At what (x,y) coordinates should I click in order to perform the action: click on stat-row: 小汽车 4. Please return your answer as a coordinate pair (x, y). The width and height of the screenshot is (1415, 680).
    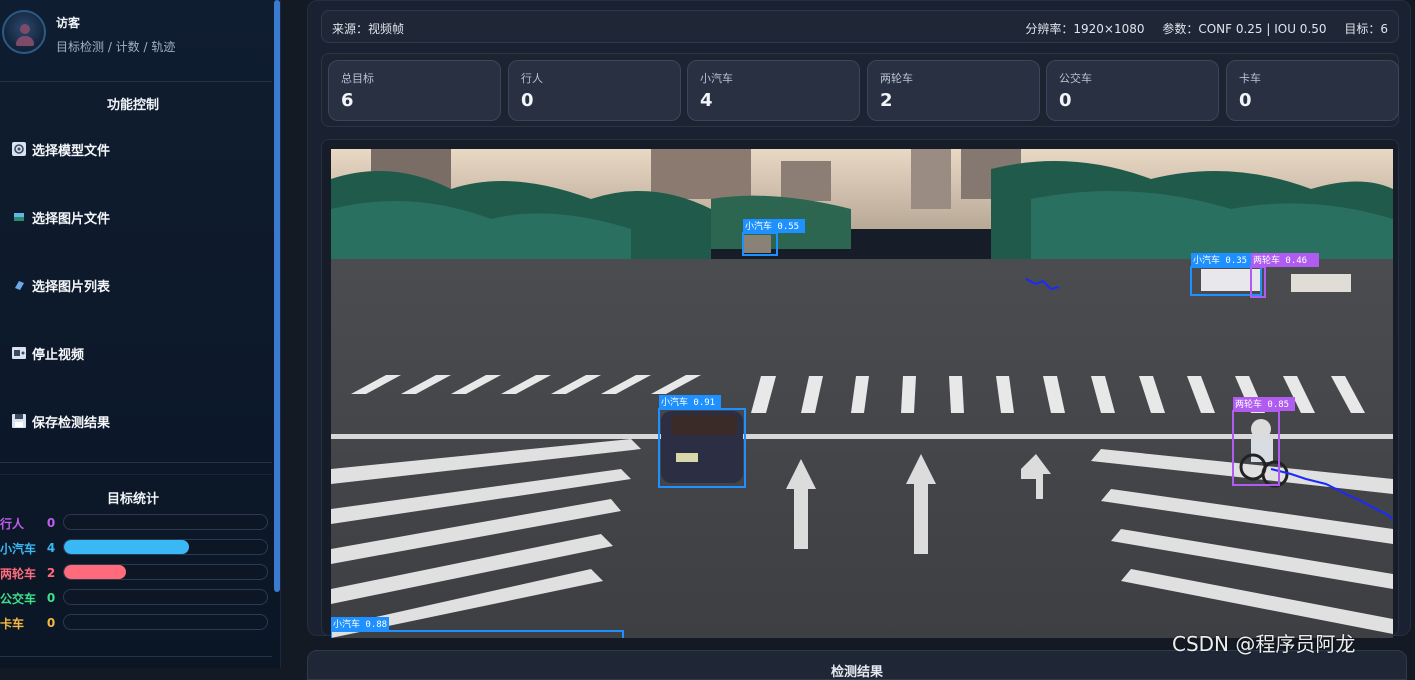
    Looking at the image, I should click on (135, 548).